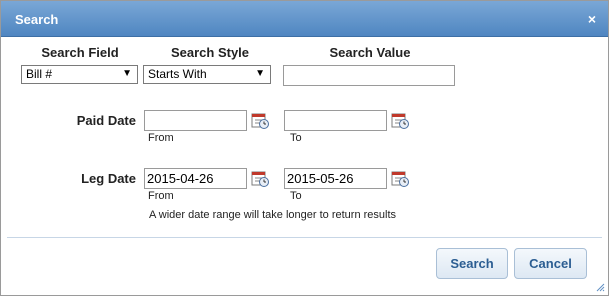 Image resolution: width=609 pixels, height=296 pixels. Describe the element at coordinates (369, 75) in the screenshot. I see `search-value-input` at that location.